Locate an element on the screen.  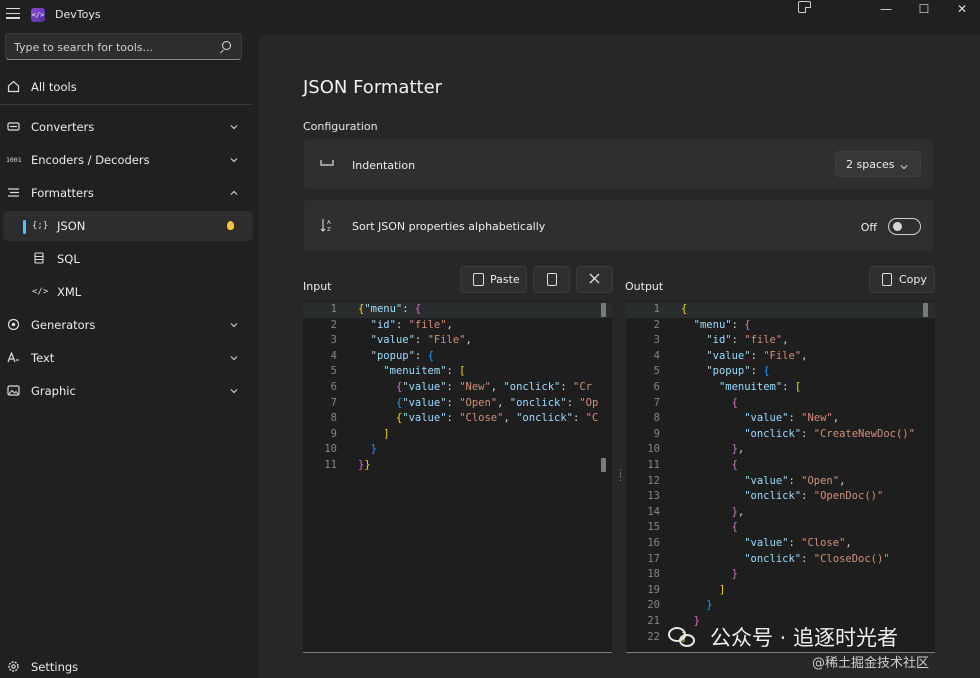
code-line: }} is located at coordinates (364, 465).